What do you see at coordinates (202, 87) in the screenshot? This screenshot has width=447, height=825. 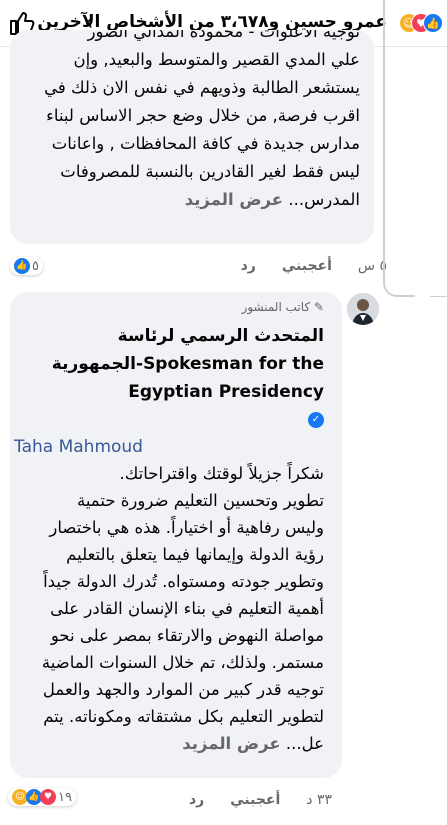 I see `comment-line: يستشعر الطالبة وذويهم في نفس الان ذلك في` at bounding box center [202, 87].